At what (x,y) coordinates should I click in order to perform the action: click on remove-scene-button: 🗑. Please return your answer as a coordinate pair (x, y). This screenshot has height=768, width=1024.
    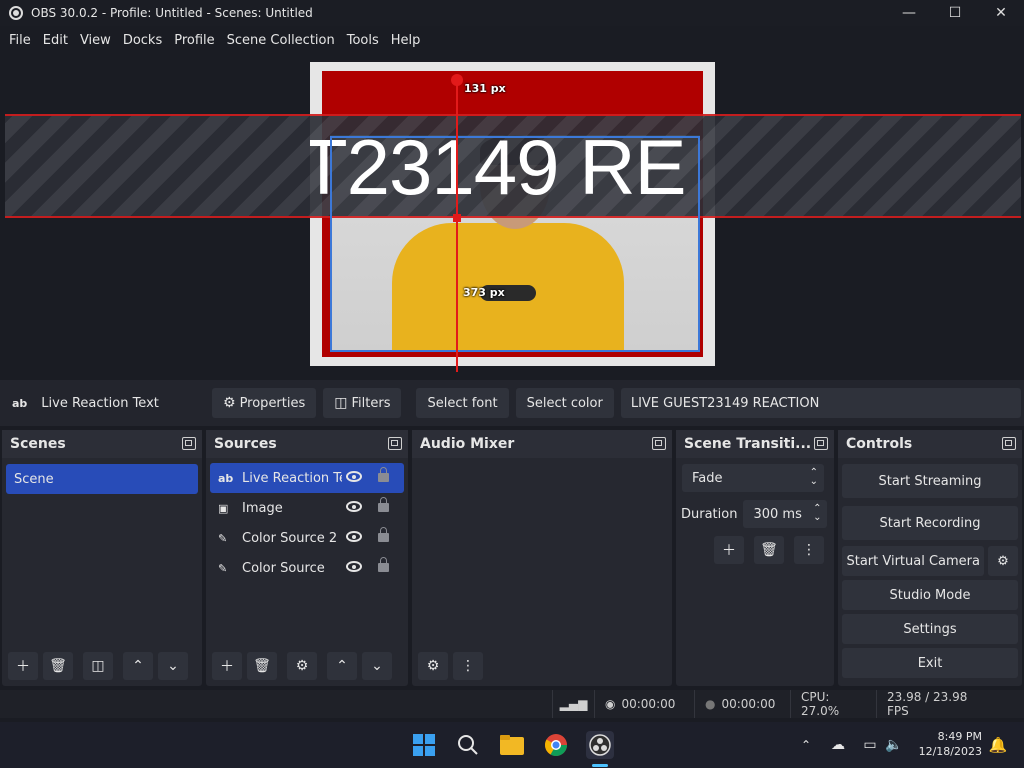
    Looking at the image, I should click on (58, 666).